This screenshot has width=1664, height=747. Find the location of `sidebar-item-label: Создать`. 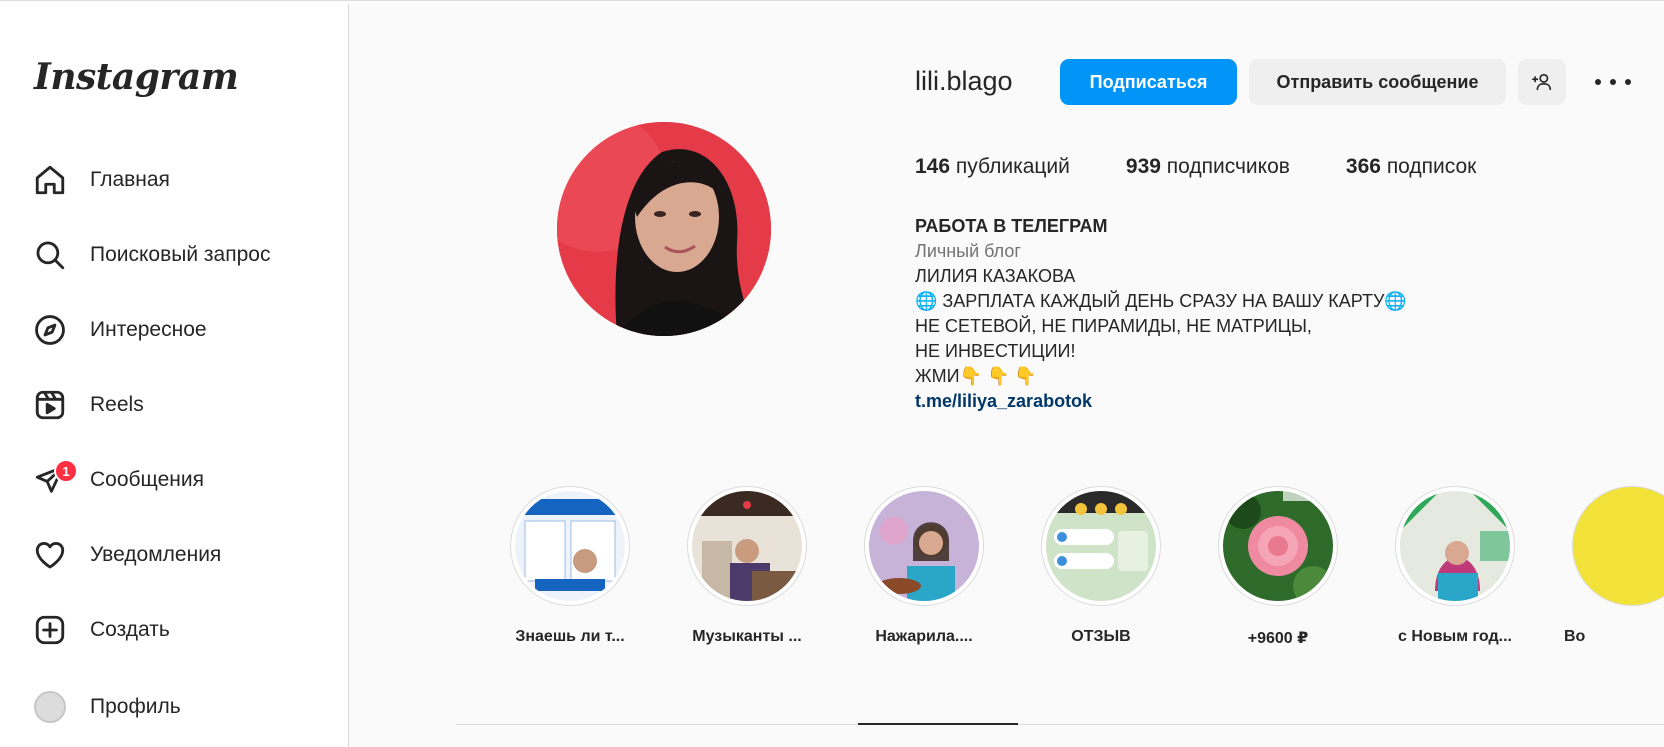

sidebar-item-label: Создать is located at coordinates (130, 629).